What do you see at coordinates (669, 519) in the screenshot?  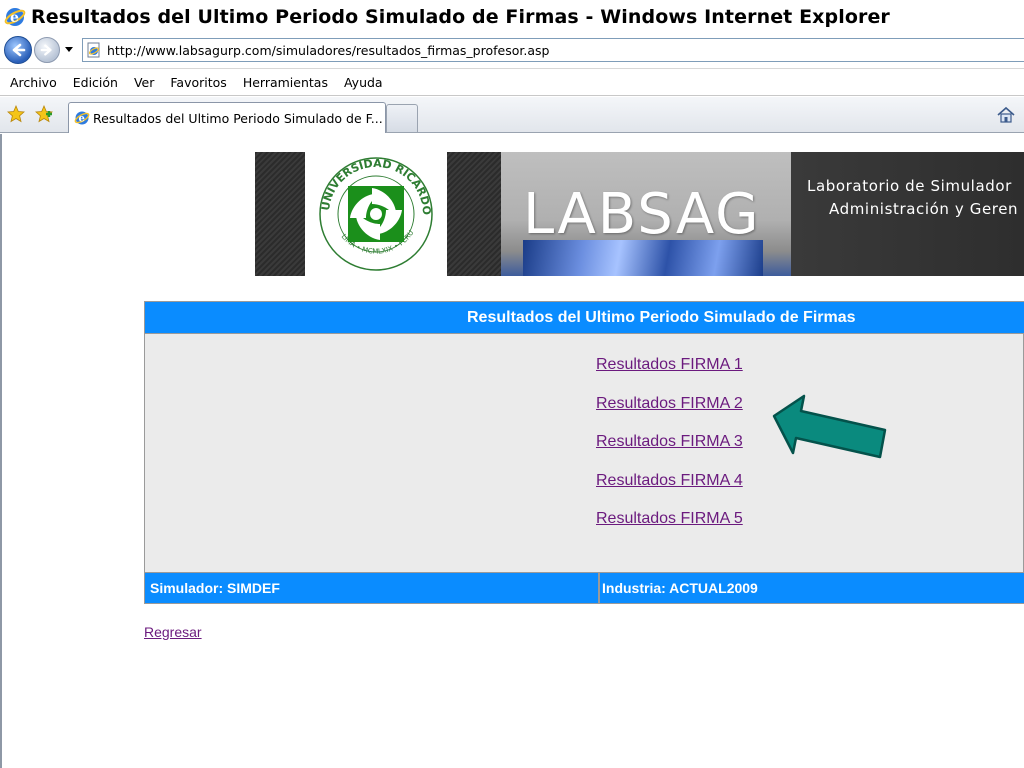 I see `firma-5-link: Resultados FIRMA 5` at bounding box center [669, 519].